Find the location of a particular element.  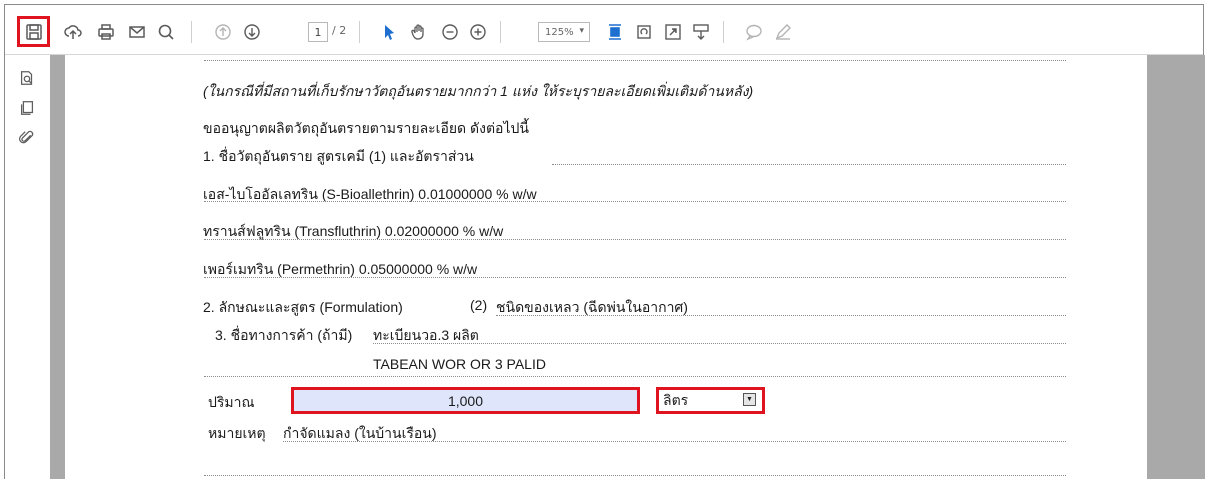

save-icon is located at coordinates (34, 32).